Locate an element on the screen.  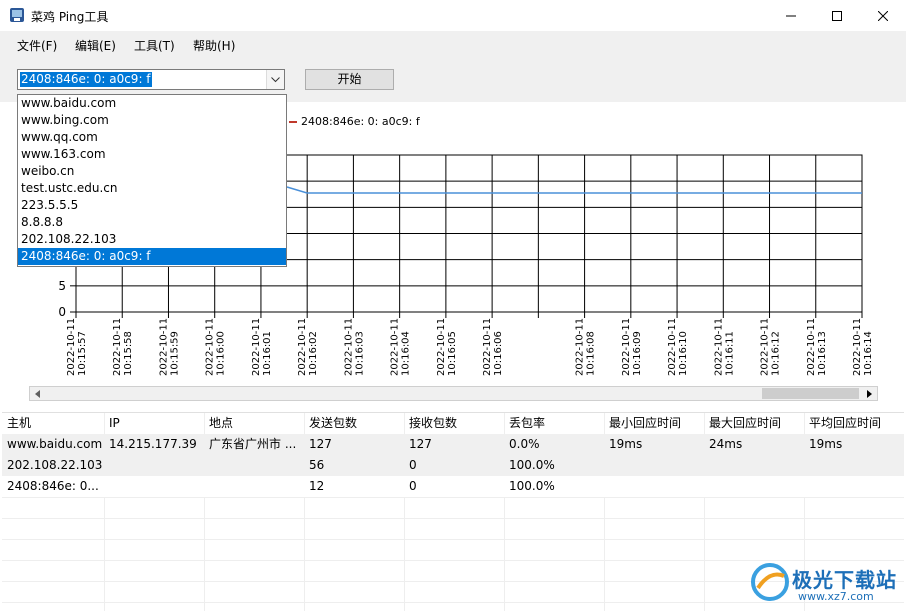
x-tick-label: 2022-10-11 10:16:08 is located at coordinates (586, 347).